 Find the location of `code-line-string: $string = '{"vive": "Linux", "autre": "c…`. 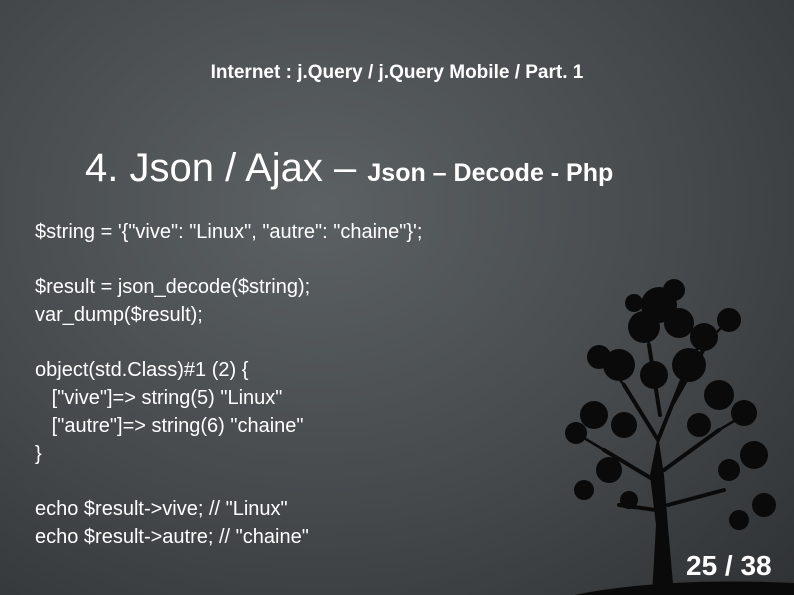

code-line-string: $string = '{"vive": "Linux", "autre": "c… is located at coordinates (229, 232).